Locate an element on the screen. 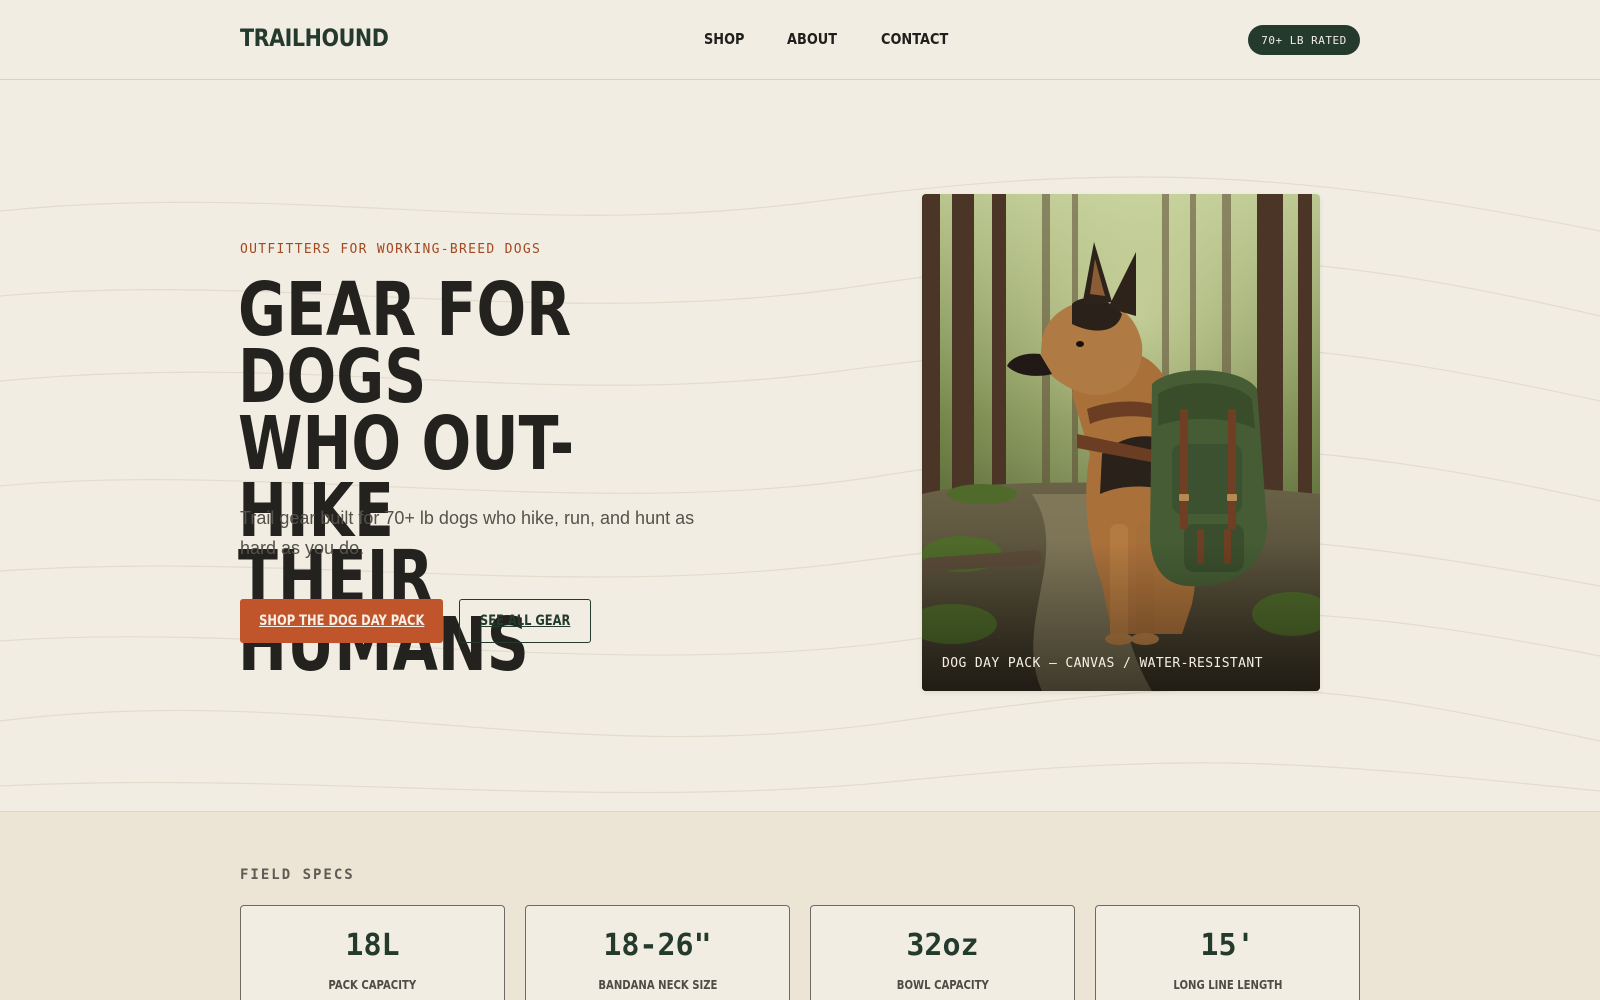 The width and height of the screenshot is (1600, 1000). nav-contact: CONTACT is located at coordinates (914, 39).